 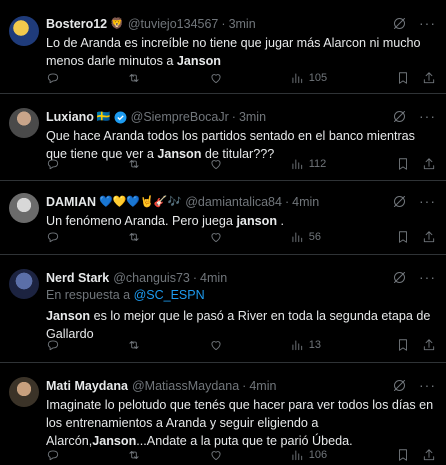 What do you see at coordinates (71, 202) in the screenshot?
I see `display-name: DAMIAN` at bounding box center [71, 202].